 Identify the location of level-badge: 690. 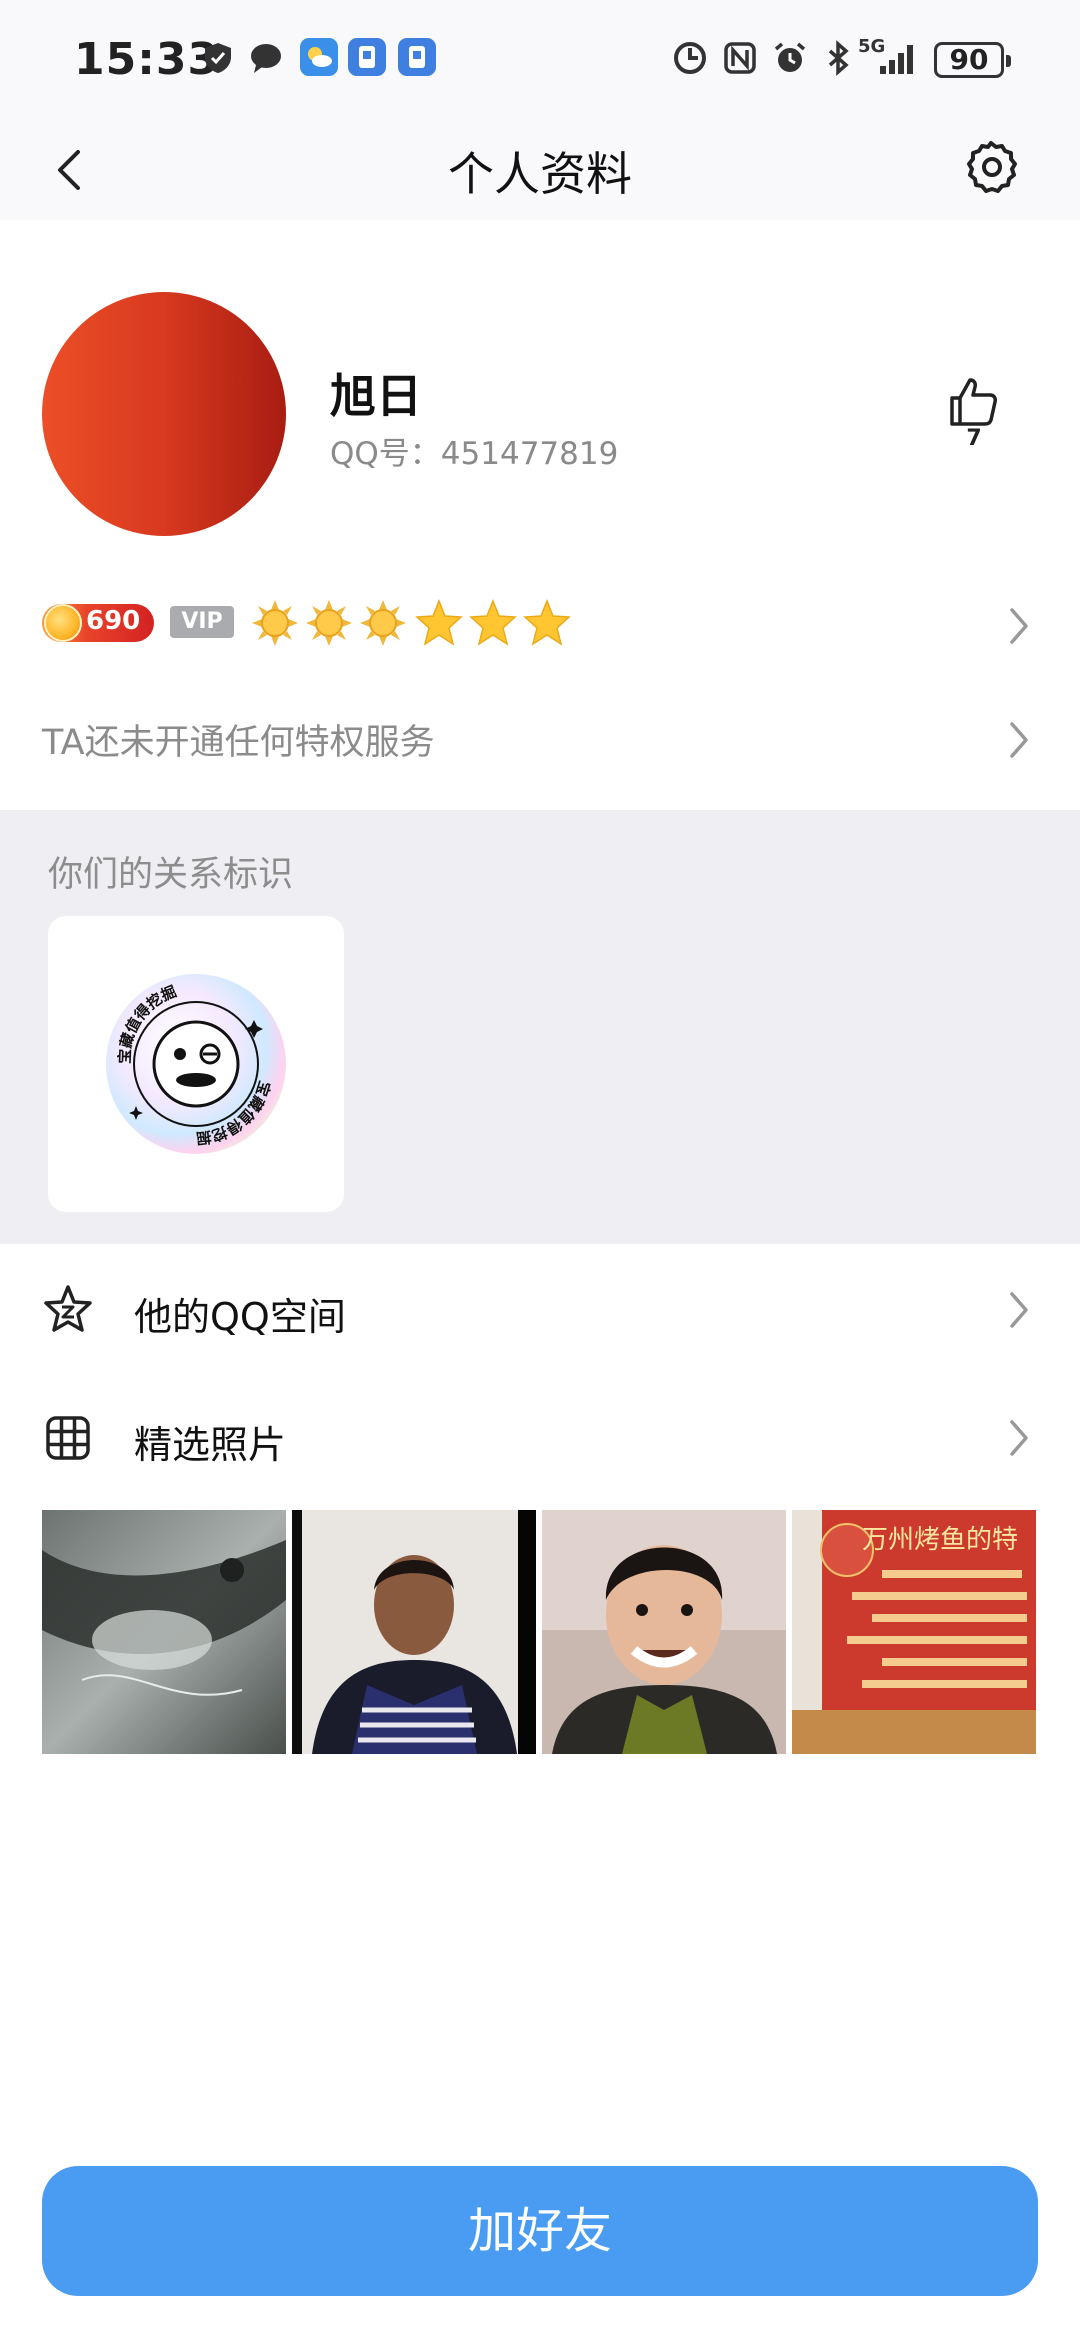
(98, 623).